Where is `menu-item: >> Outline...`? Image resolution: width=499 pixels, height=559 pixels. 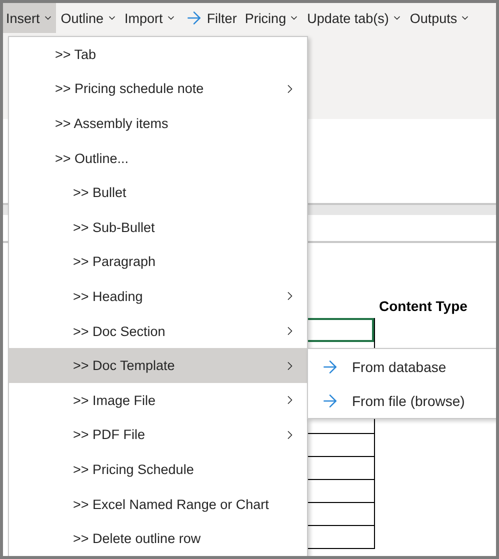
menu-item: >> Outline... is located at coordinates (158, 158).